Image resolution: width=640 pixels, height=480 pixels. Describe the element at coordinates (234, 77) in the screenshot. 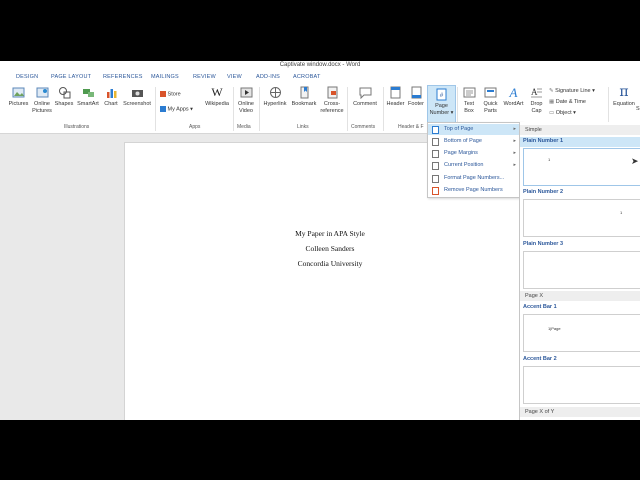

I see `tab-view: VIEW` at that location.